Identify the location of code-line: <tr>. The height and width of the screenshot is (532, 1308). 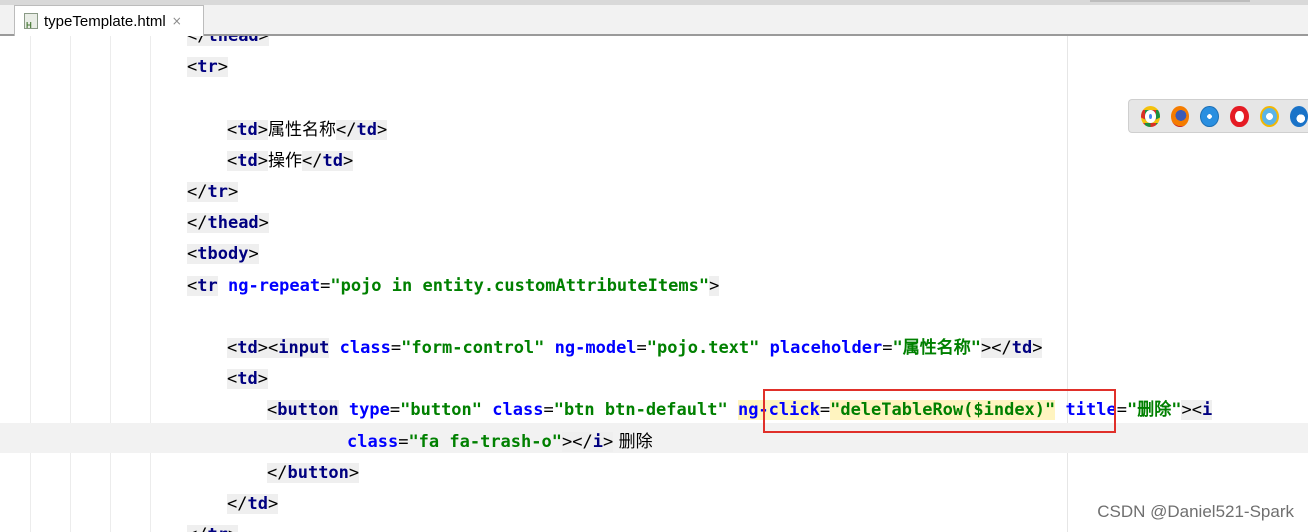
(207, 67).